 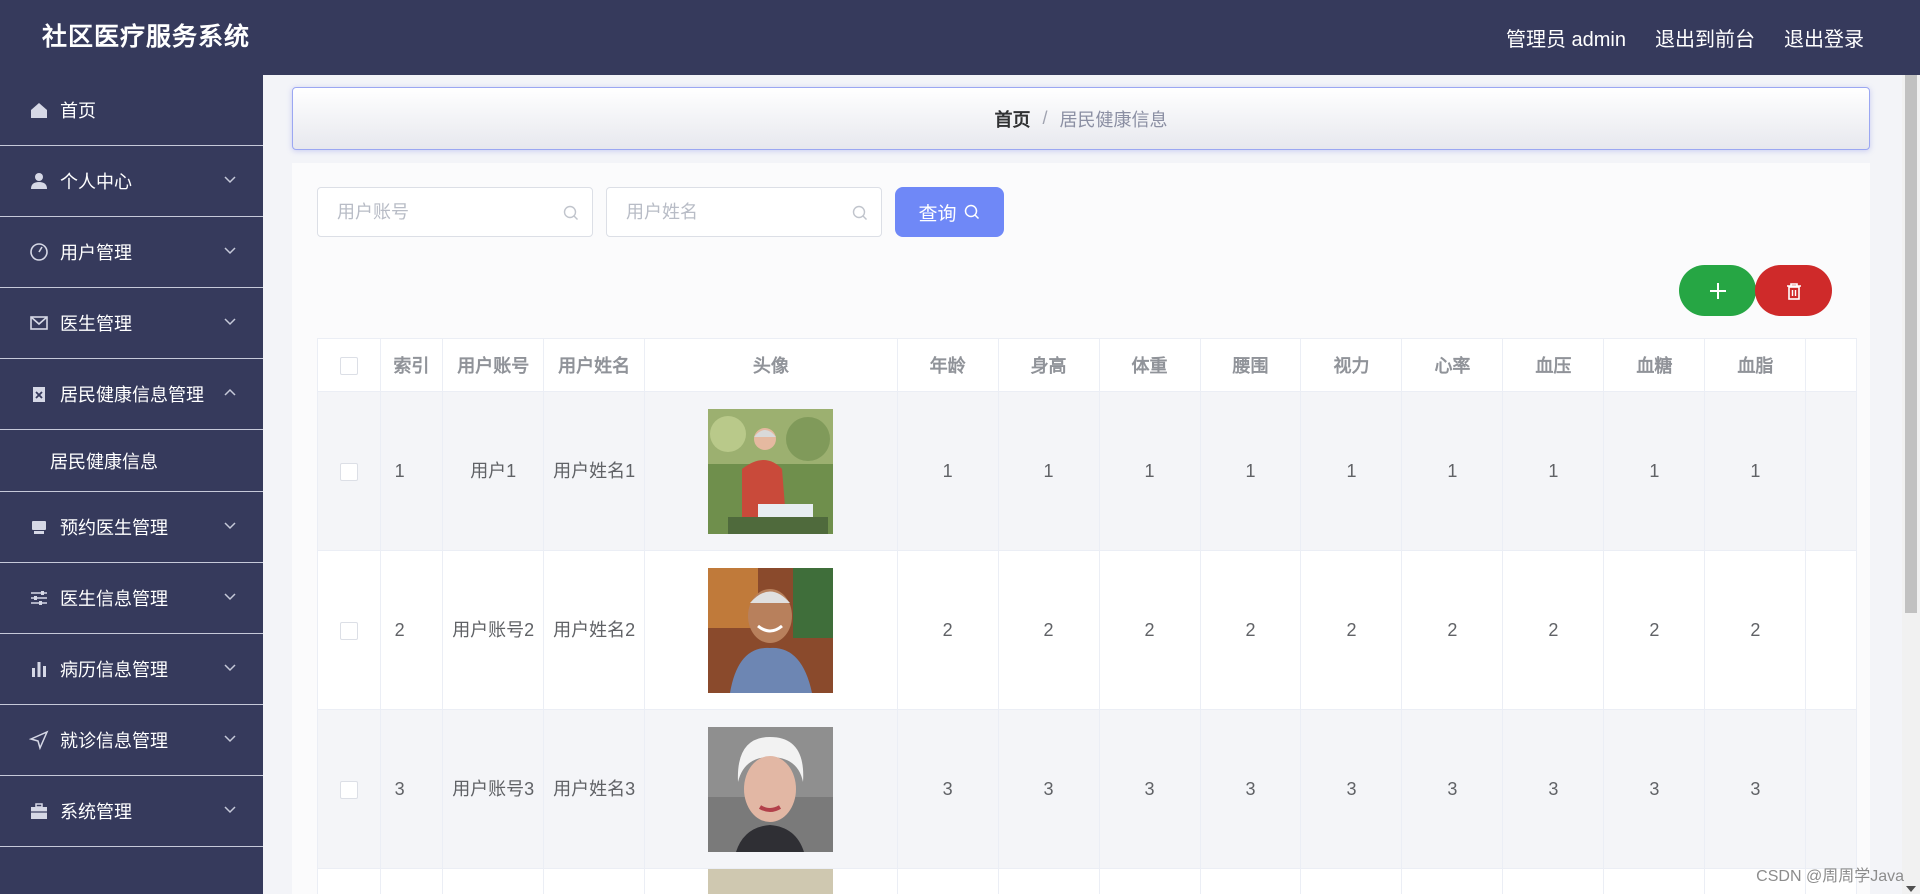 What do you see at coordinates (1755, 365) in the screenshot?
I see `column-header: 血脂` at bounding box center [1755, 365].